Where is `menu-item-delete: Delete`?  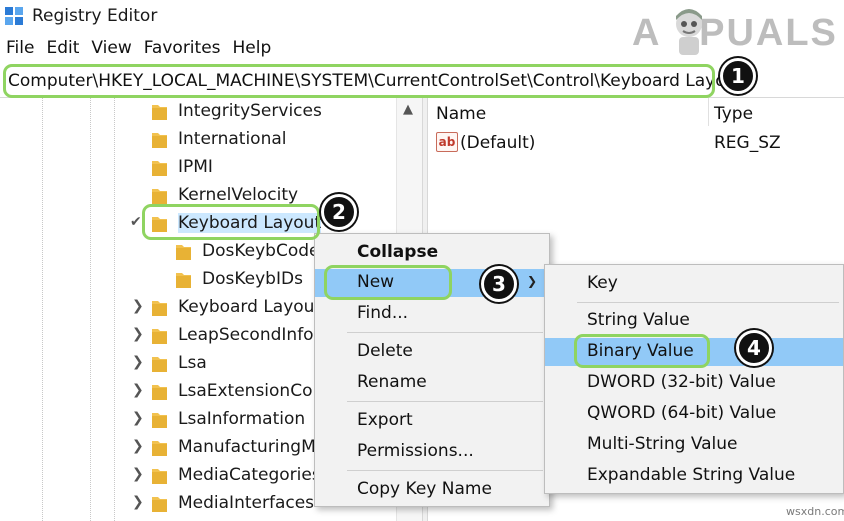
menu-item-delete: Delete is located at coordinates (432, 352).